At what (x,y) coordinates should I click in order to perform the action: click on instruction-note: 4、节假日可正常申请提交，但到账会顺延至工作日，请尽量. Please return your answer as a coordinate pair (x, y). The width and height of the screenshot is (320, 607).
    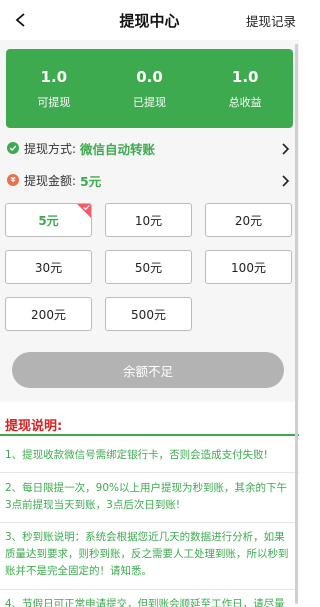
    Looking at the image, I should click on (145, 602).